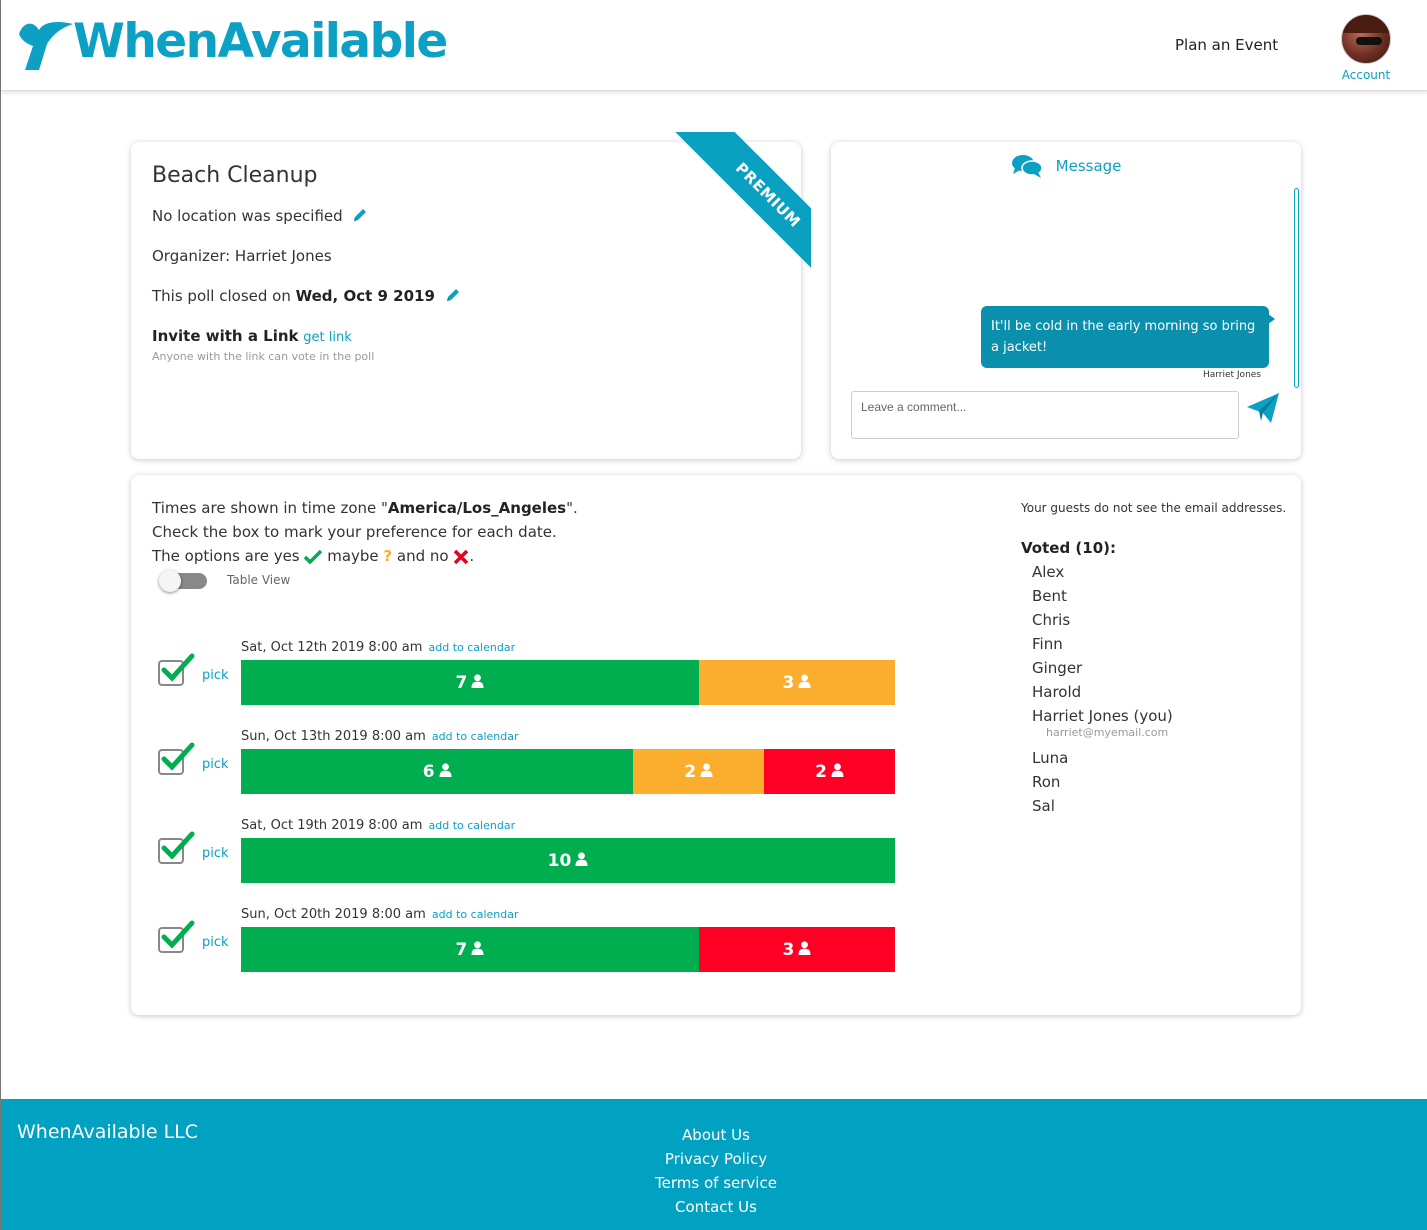  Describe the element at coordinates (306, 296) in the screenshot. I see `closed-line: This poll closed on Wed, Oct 9 2019` at that location.